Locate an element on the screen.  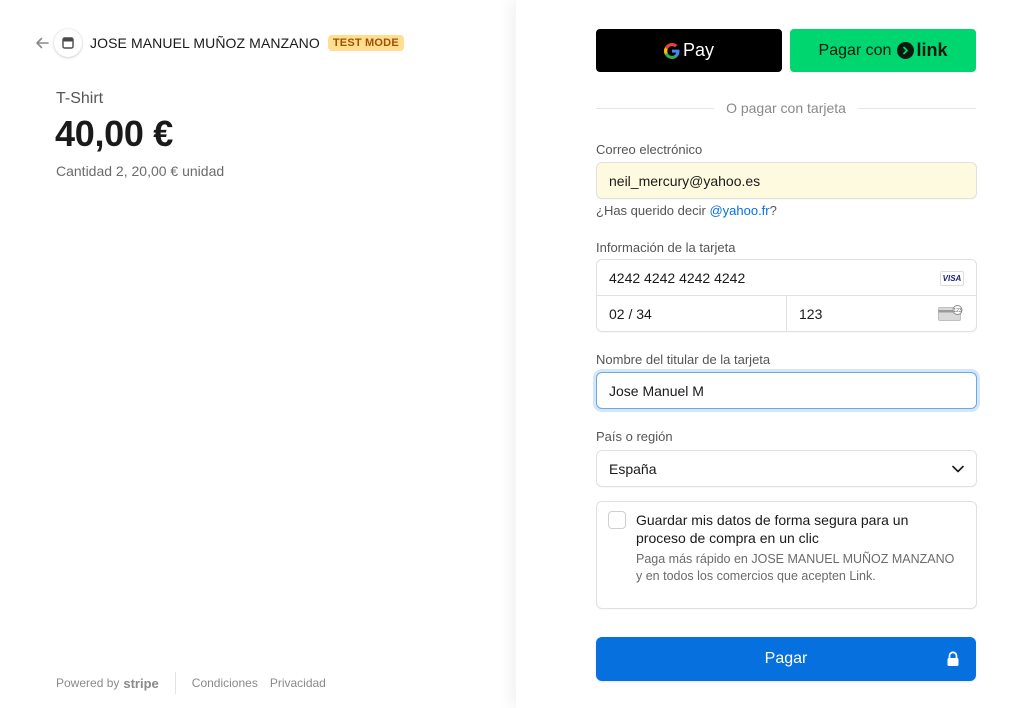
footer: Powered by stripe Condiciones Privacidad is located at coordinates (197, 683).